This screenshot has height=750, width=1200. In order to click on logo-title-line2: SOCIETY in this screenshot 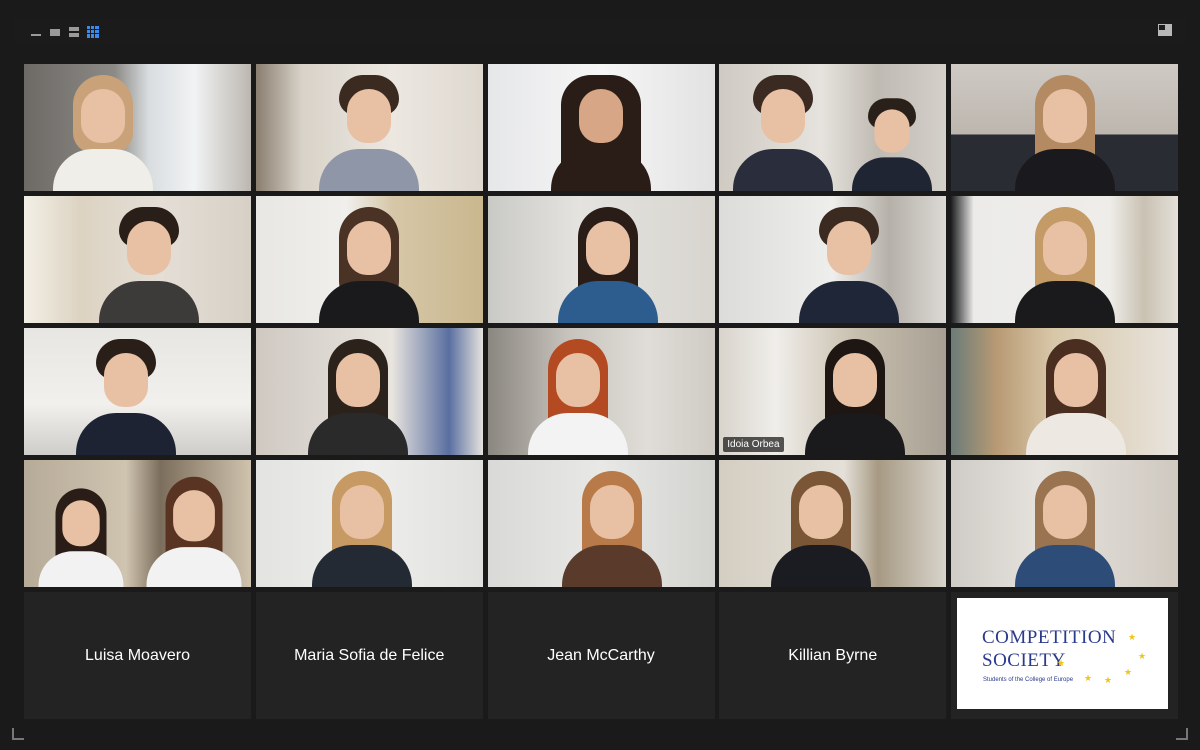, I will do `click(1024, 660)`.